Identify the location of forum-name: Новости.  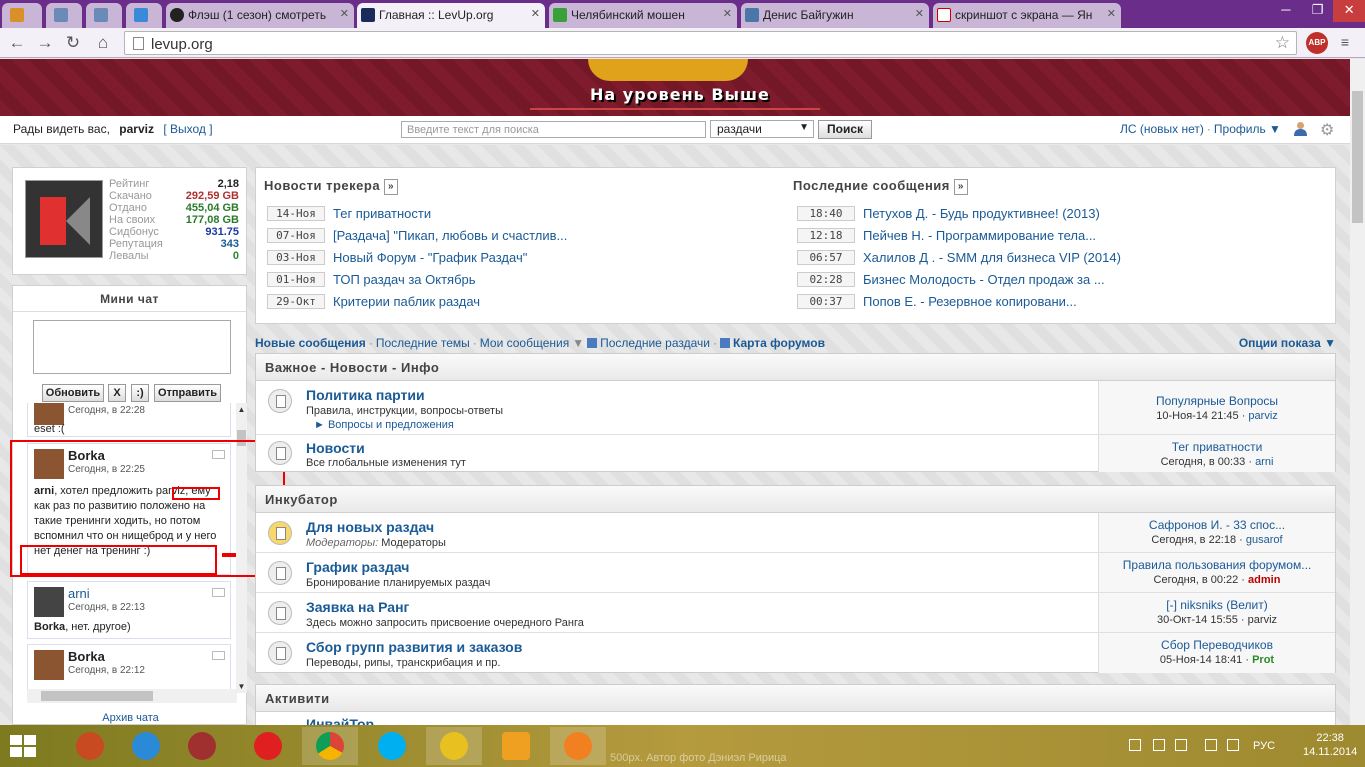
(335, 448).